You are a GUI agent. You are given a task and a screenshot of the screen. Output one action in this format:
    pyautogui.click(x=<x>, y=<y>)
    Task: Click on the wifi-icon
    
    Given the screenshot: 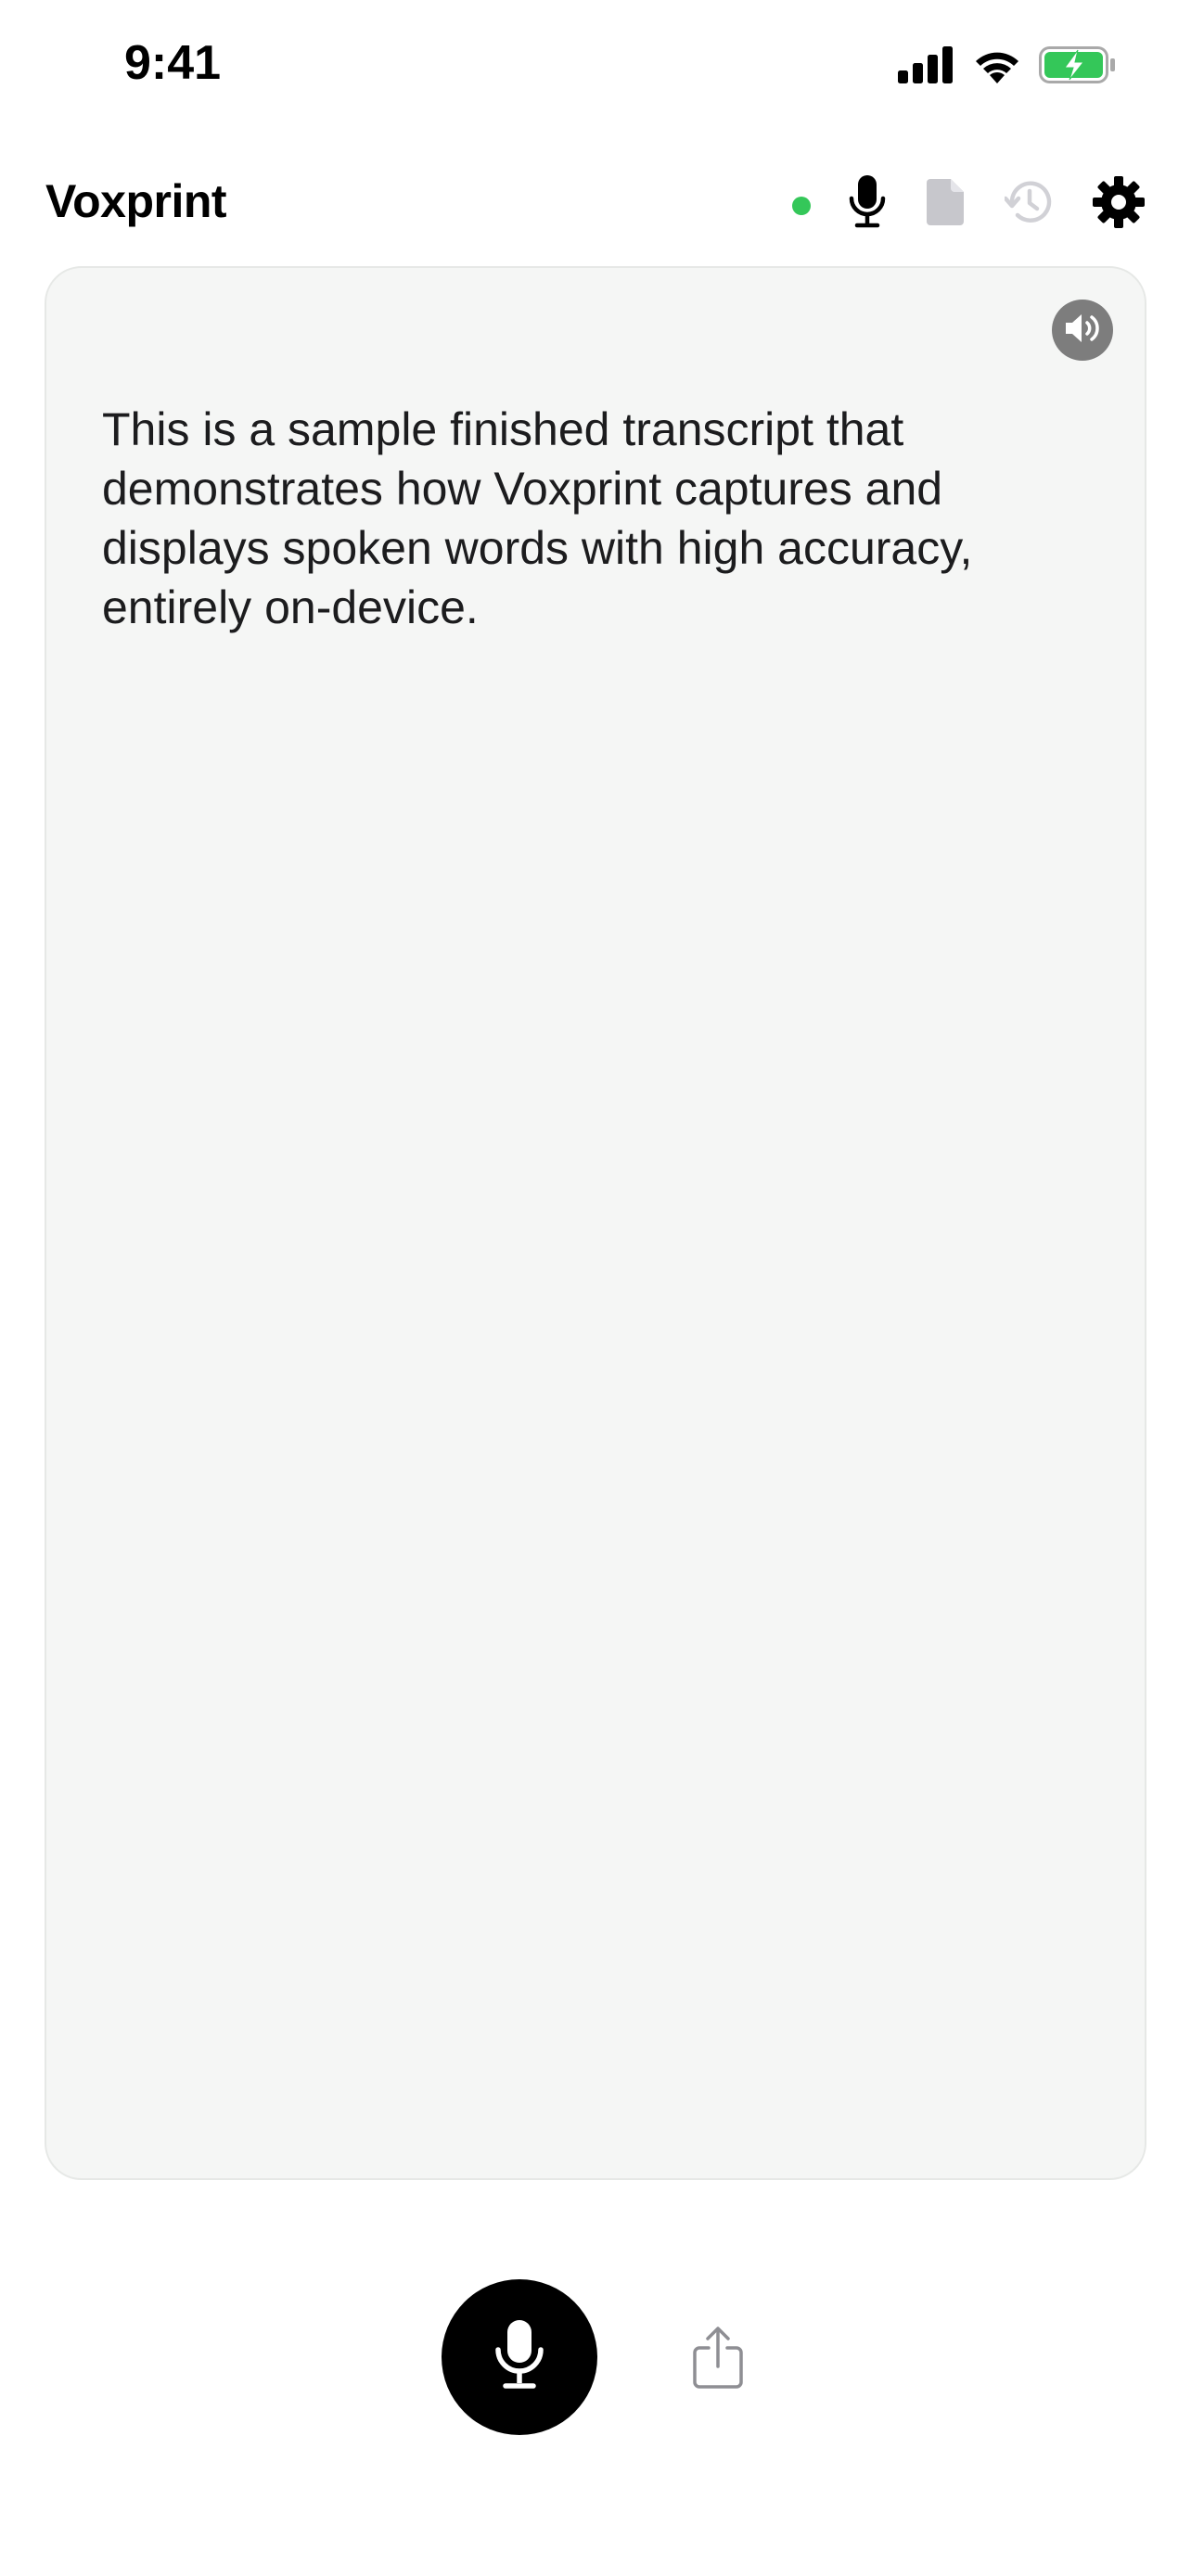 What is the action you would take?
    pyautogui.click(x=997, y=67)
    